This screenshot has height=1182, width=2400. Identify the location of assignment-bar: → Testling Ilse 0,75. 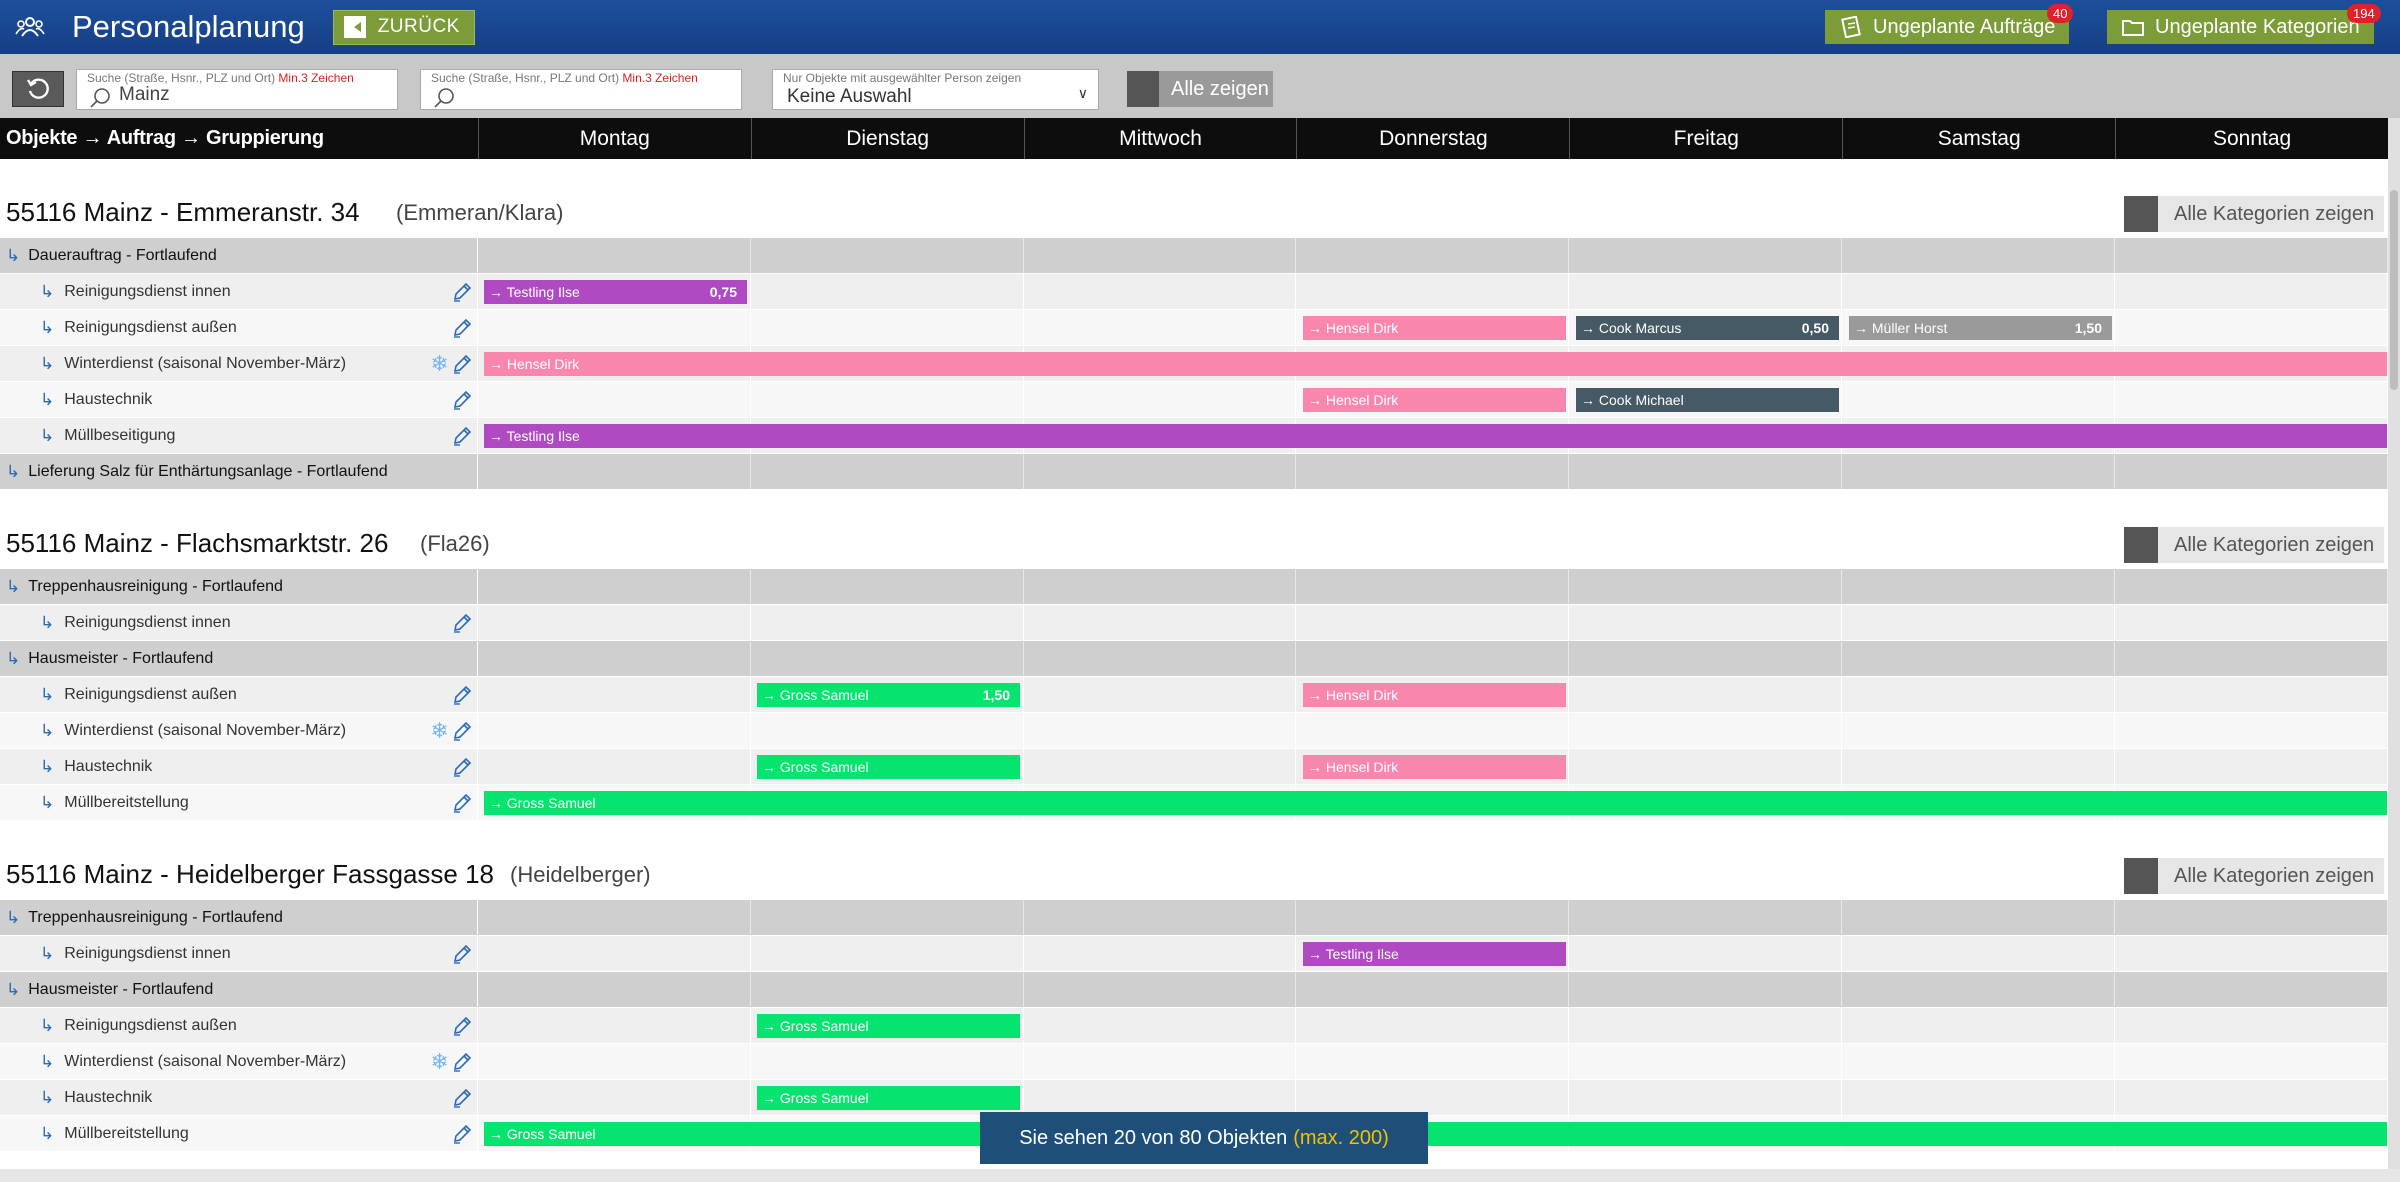
(615, 292).